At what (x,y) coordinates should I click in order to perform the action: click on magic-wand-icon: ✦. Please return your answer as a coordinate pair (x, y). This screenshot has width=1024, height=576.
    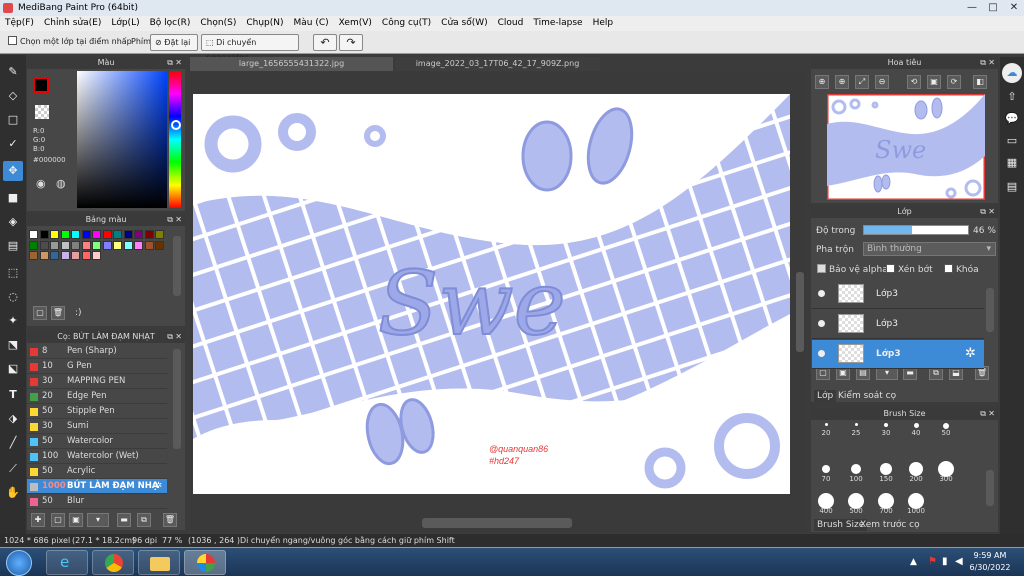
    Looking at the image, I should click on (13, 321).